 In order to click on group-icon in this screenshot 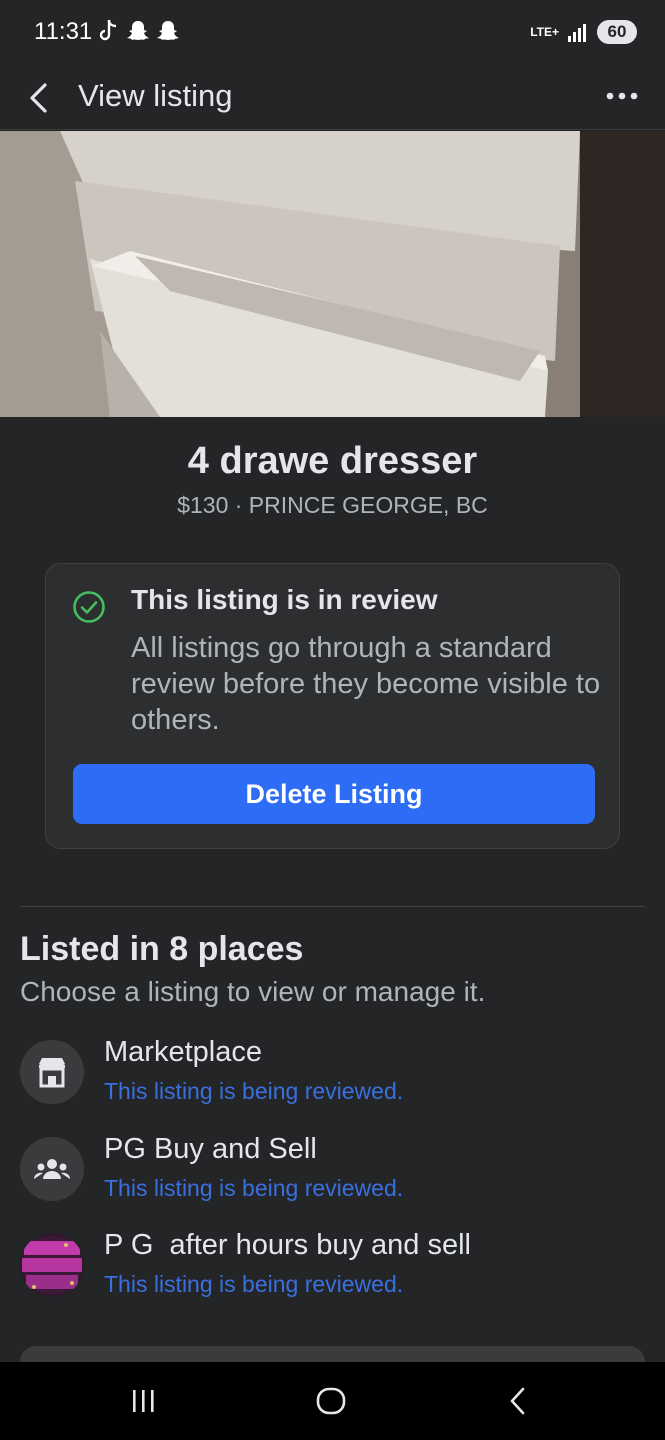, I will do `click(52, 1169)`.